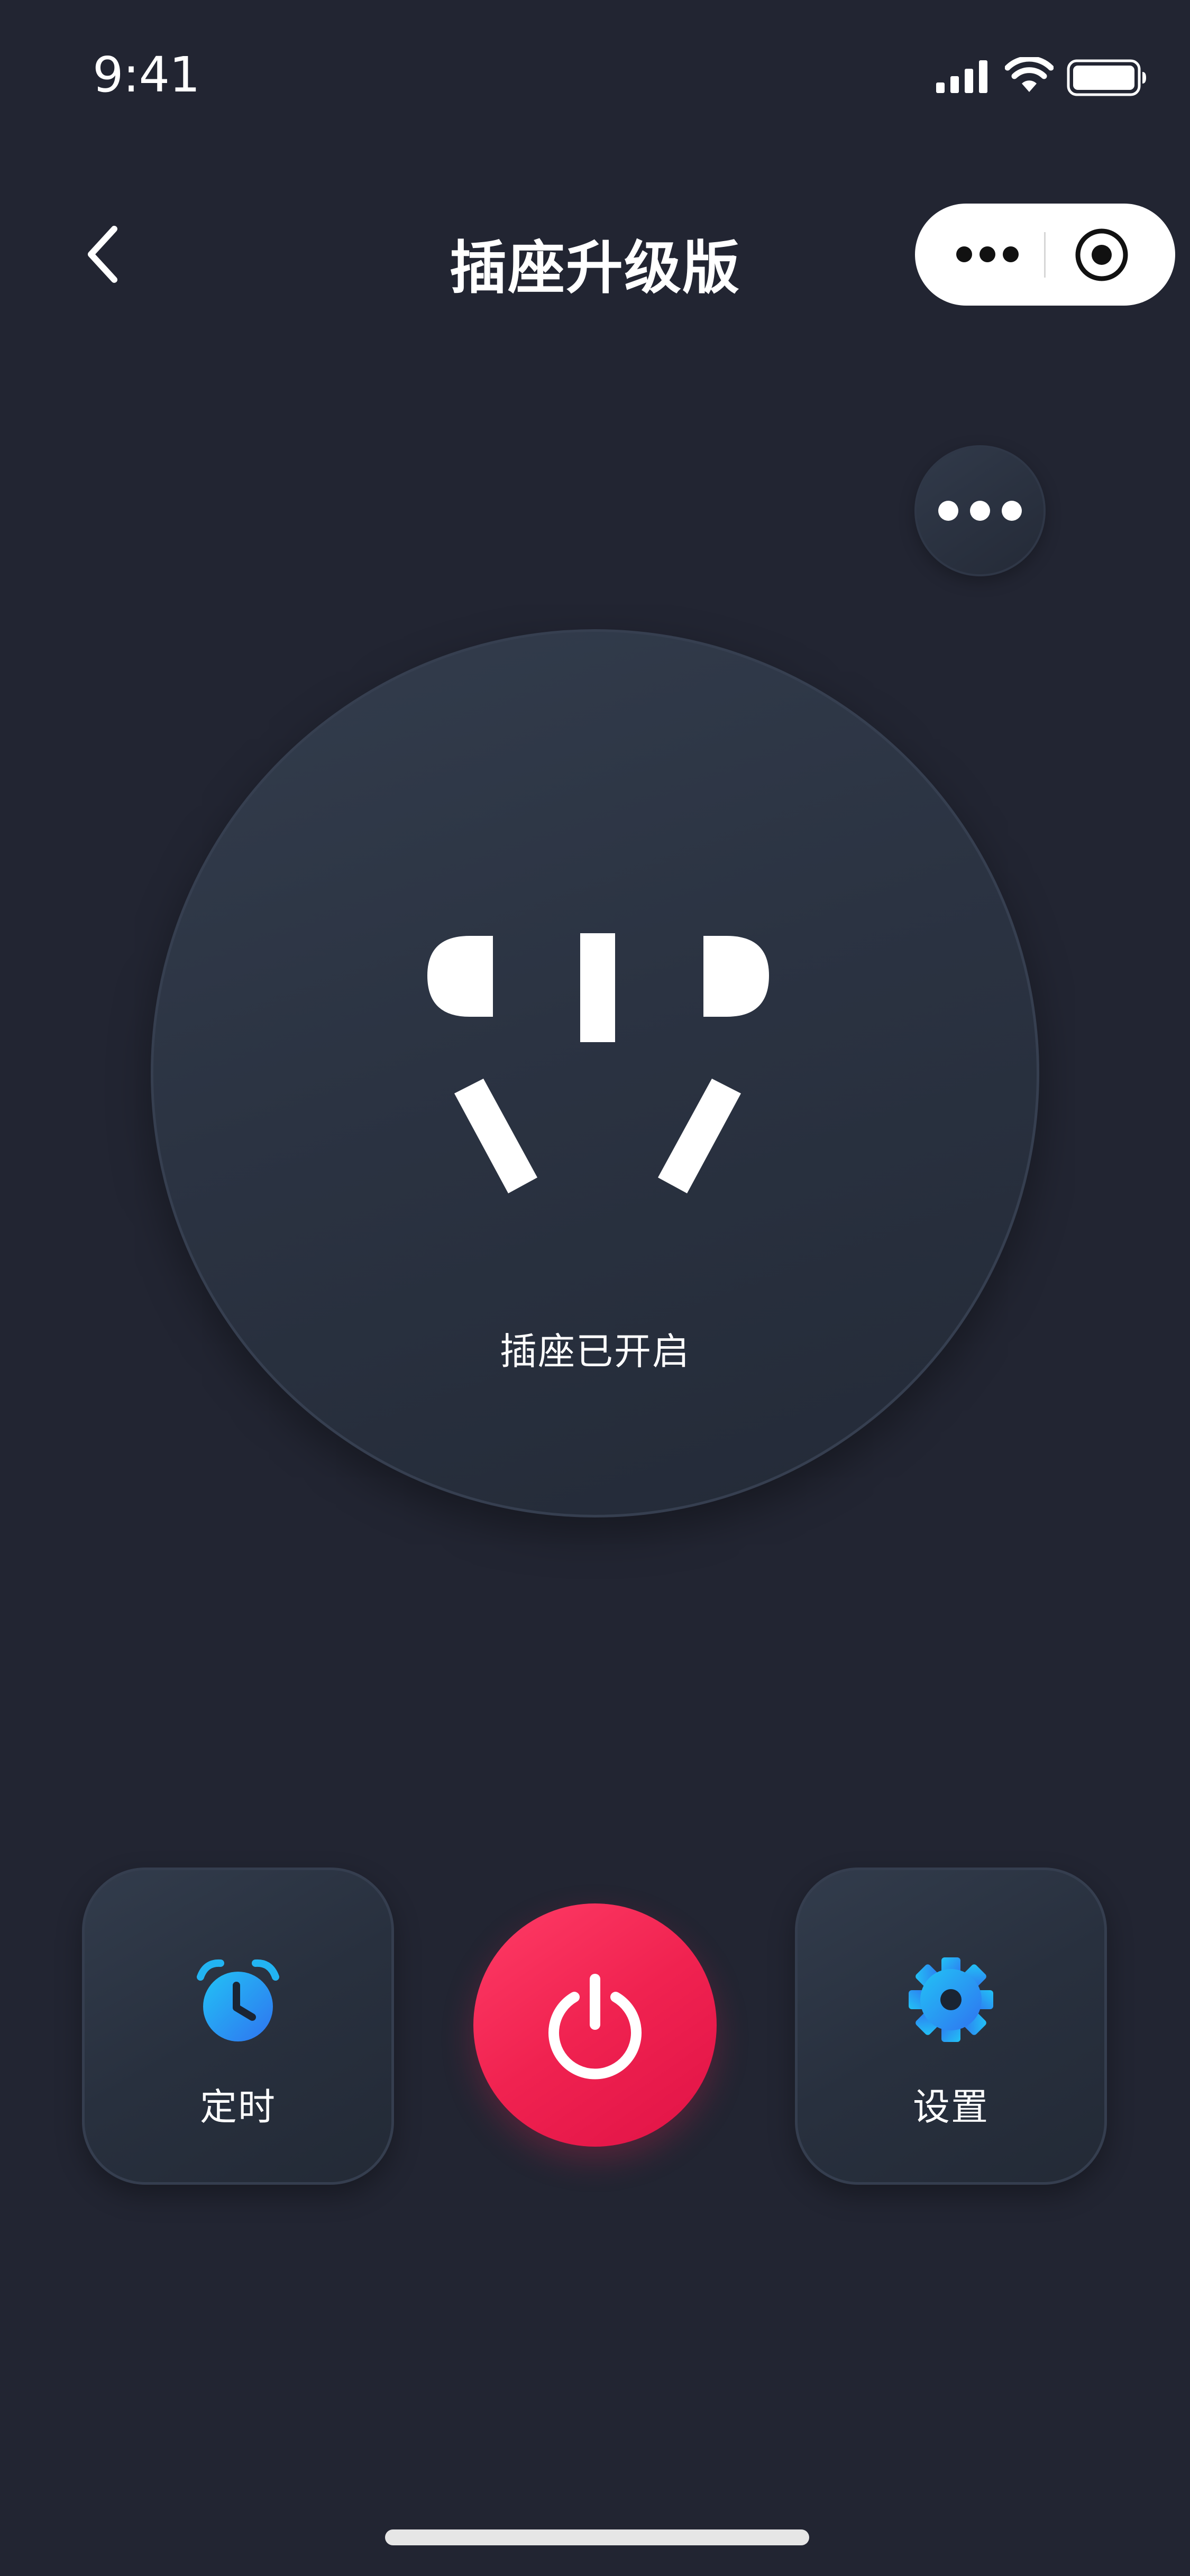  I want to click on timer-label: 定时, so click(238, 2107).